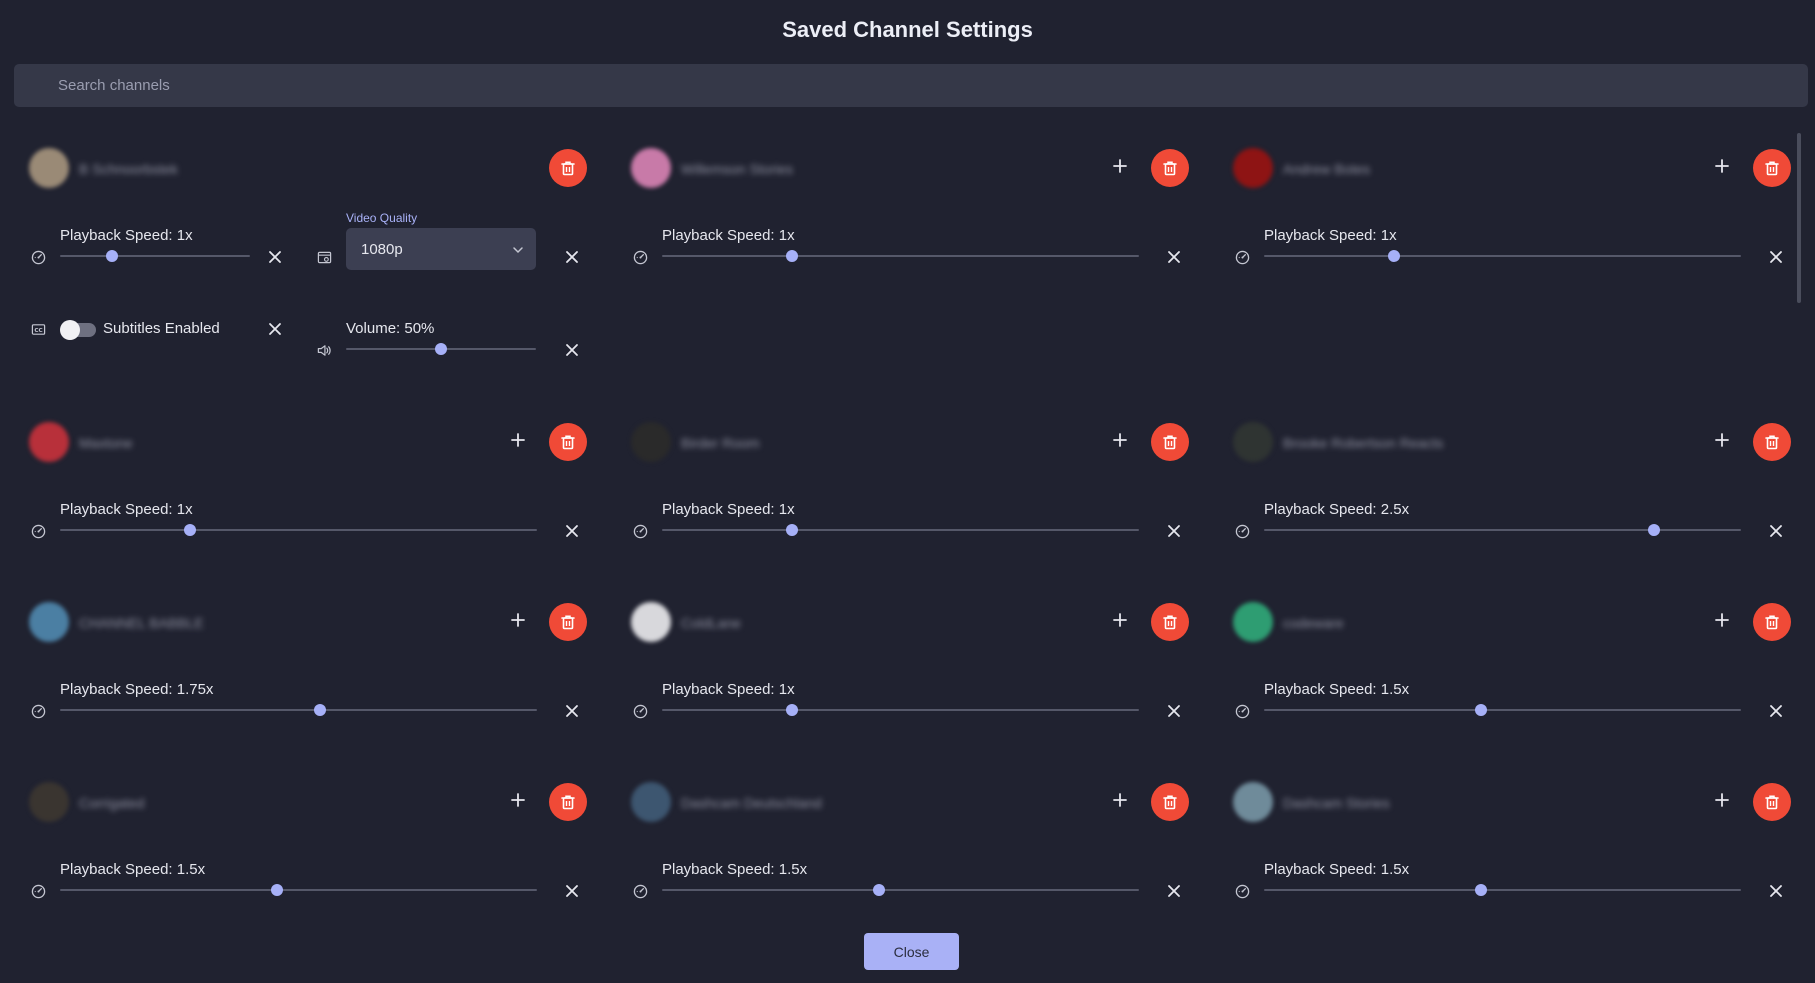 The image size is (1815, 983). I want to click on scrollbar, so click(1799, 218).